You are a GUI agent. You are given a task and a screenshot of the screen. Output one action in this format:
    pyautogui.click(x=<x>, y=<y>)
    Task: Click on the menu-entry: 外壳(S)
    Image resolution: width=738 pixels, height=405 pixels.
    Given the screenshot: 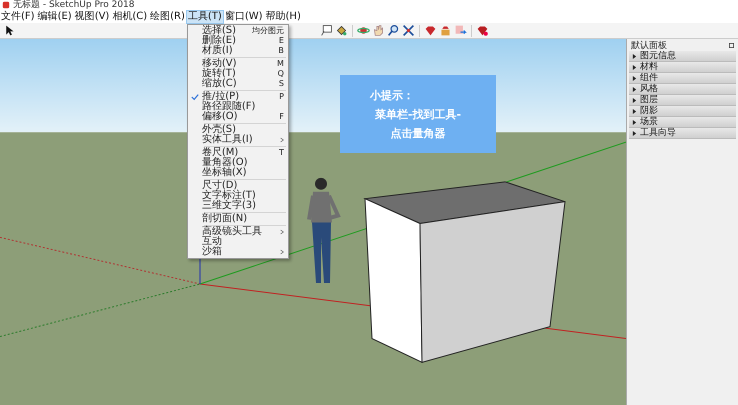 What is the action you would take?
    pyautogui.click(x=238, y=129)
    